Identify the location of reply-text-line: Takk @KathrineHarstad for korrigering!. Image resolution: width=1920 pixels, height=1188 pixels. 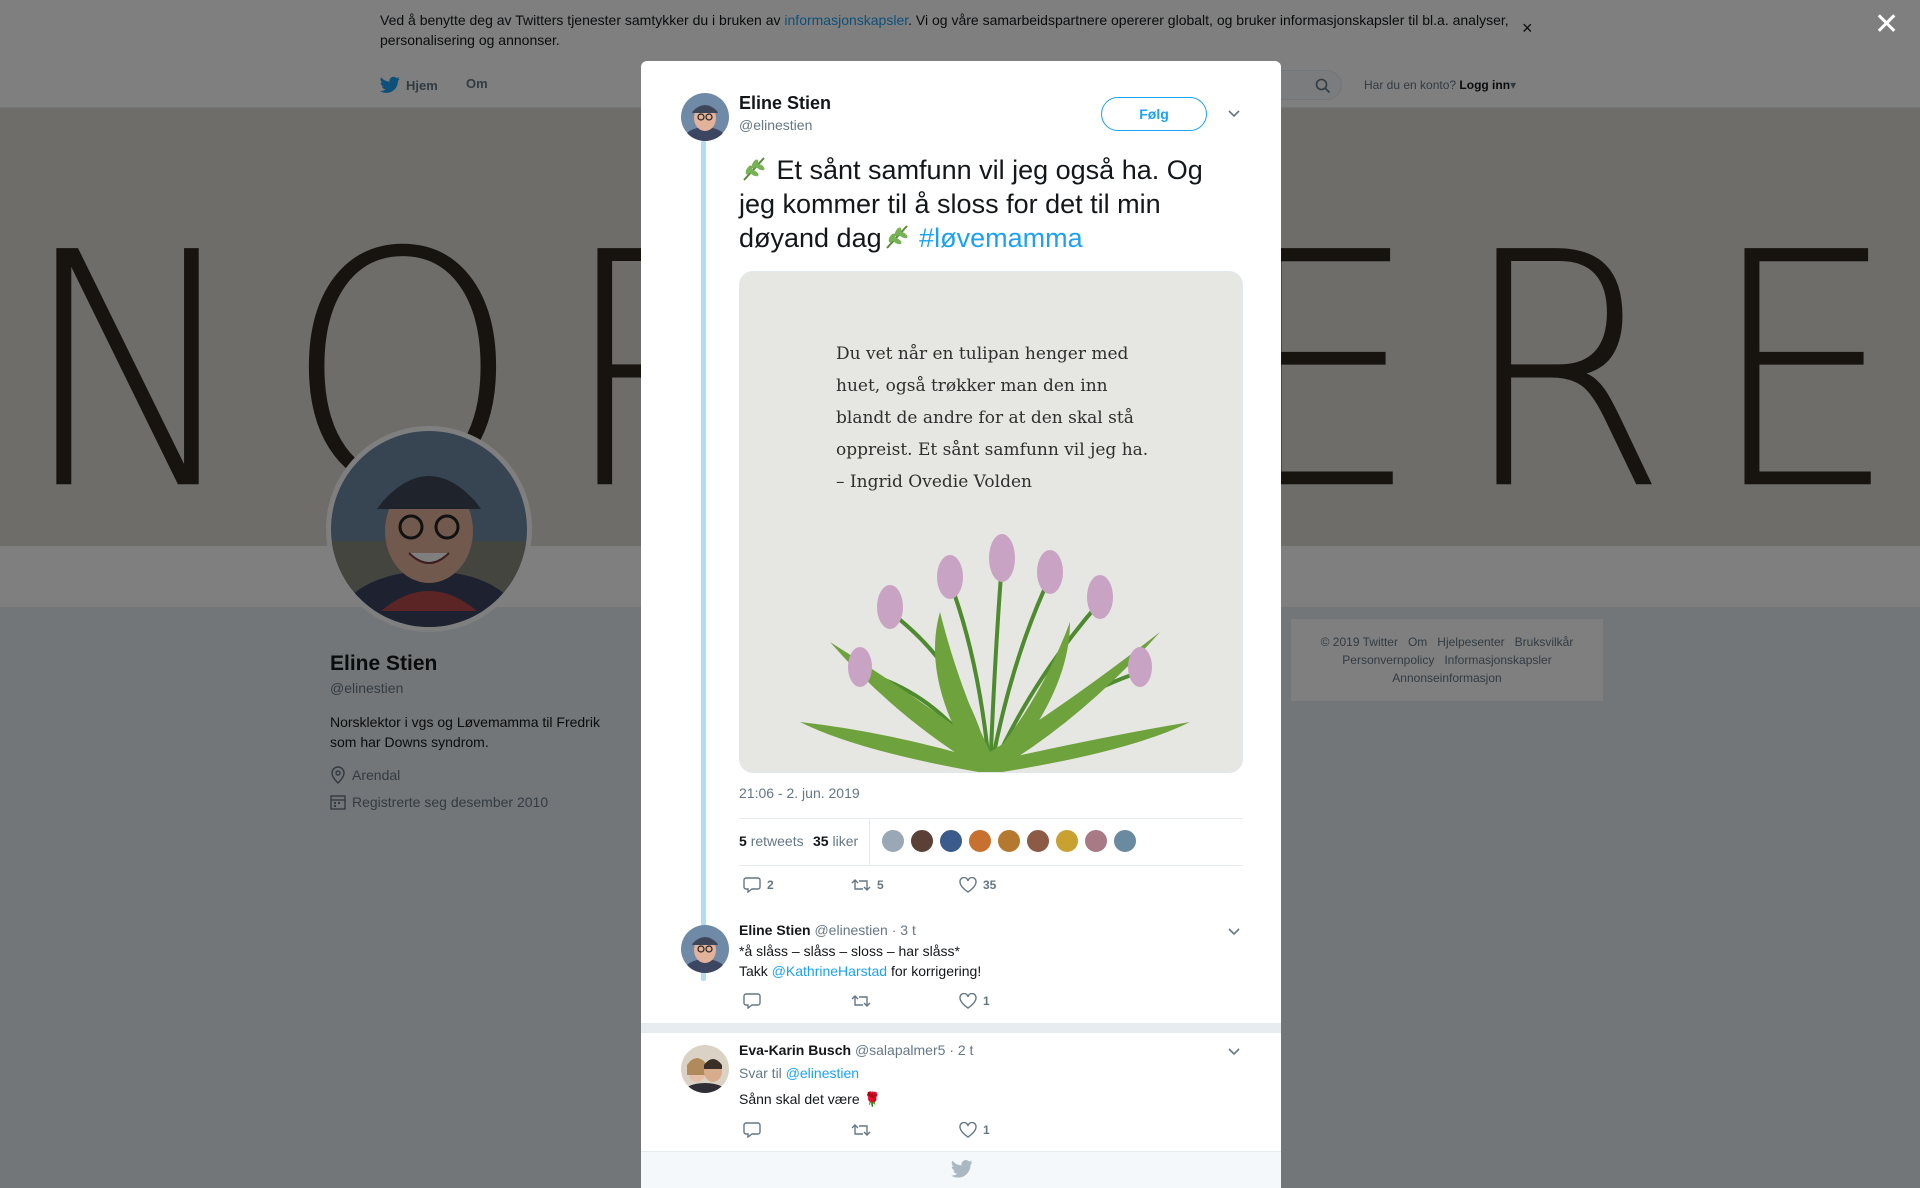
(860, 971).